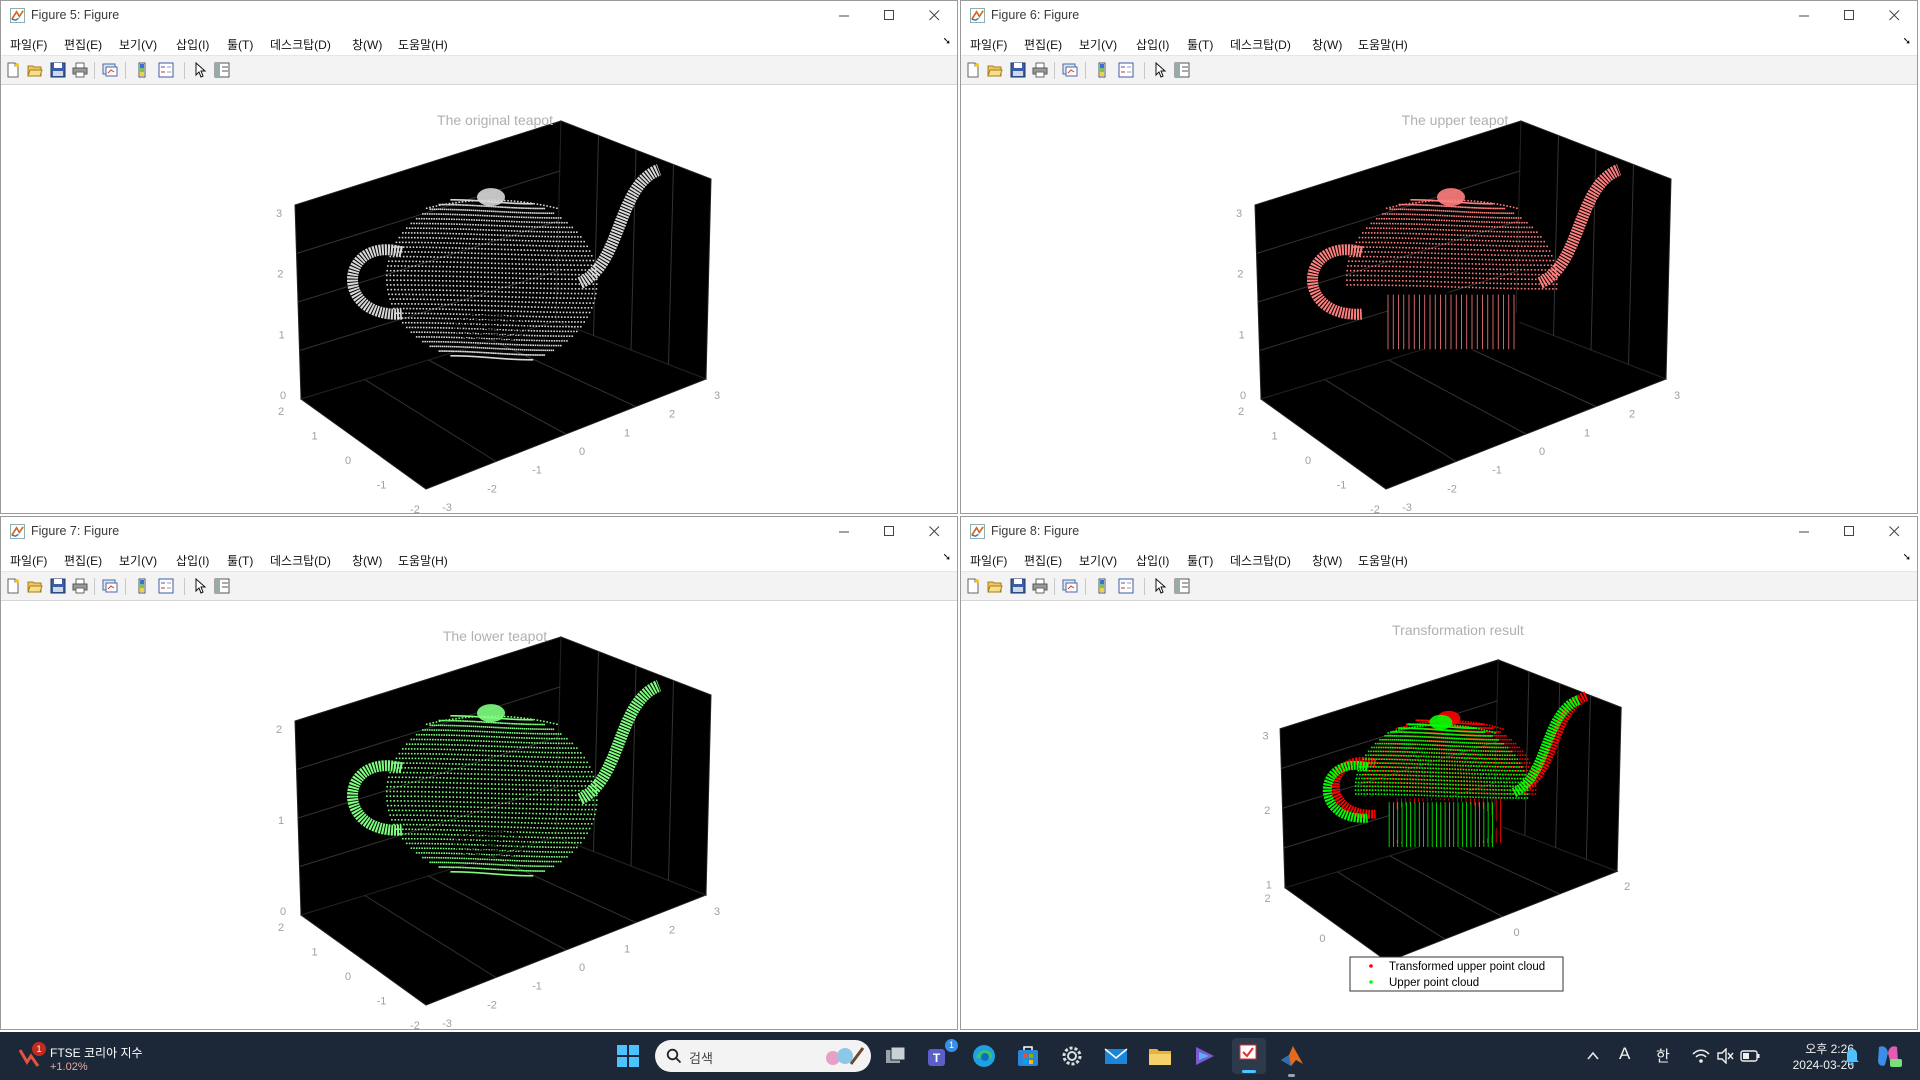 The height and width of the screenshot is (1080, 1920). Describe the element at coordinates (1750, 1056) in the screenshot. I see `battery-icon` at that location.